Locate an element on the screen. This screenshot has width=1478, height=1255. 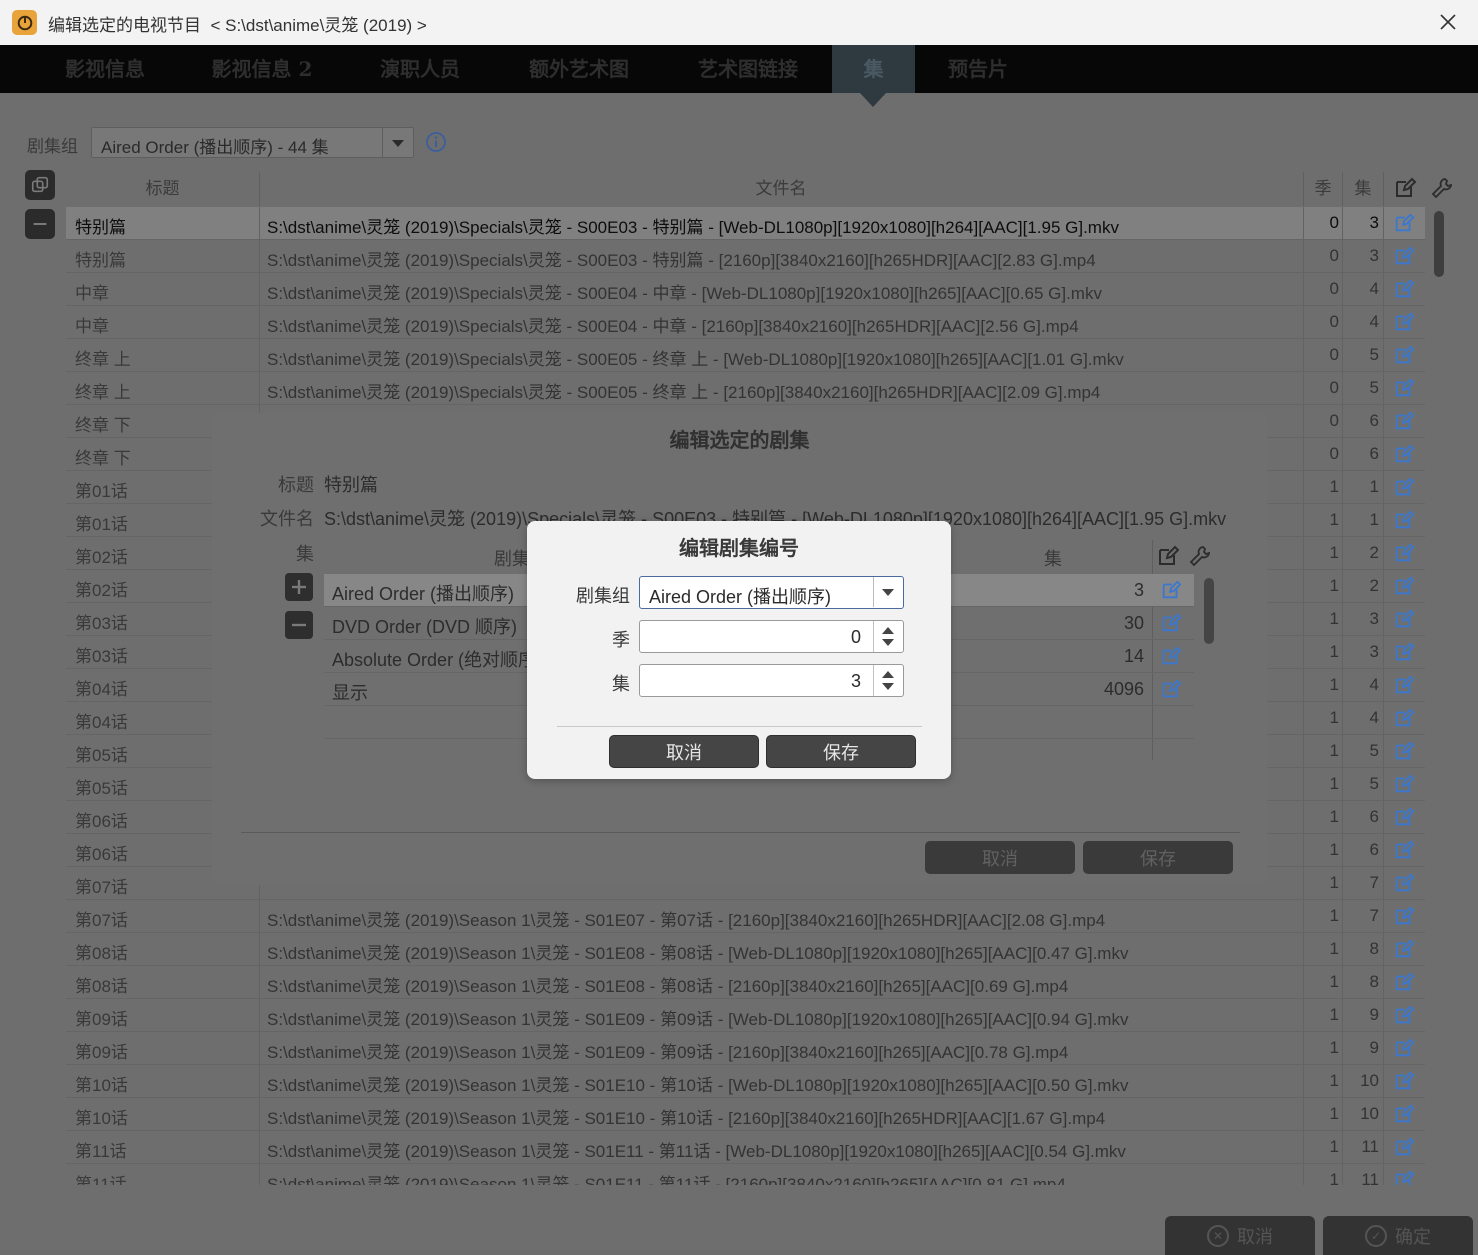
group-name: DVD Order (DVD 顺序) is located at coordinates (425, 627).